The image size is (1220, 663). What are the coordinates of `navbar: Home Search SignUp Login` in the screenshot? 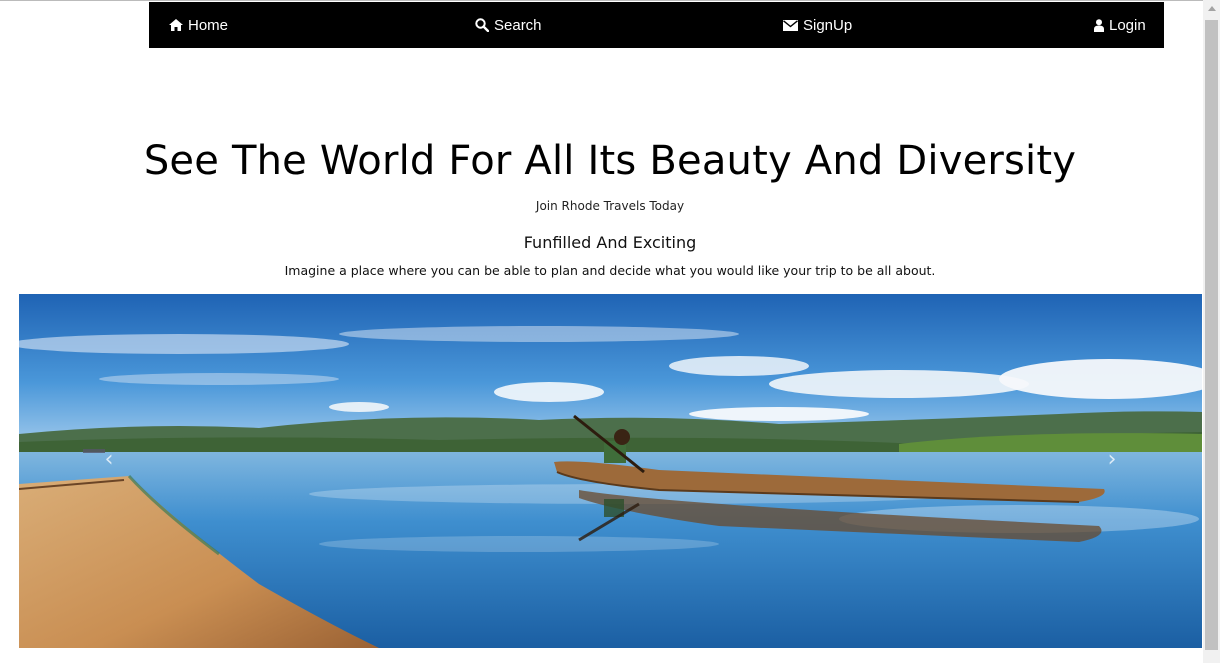 It's located at (656, 25).